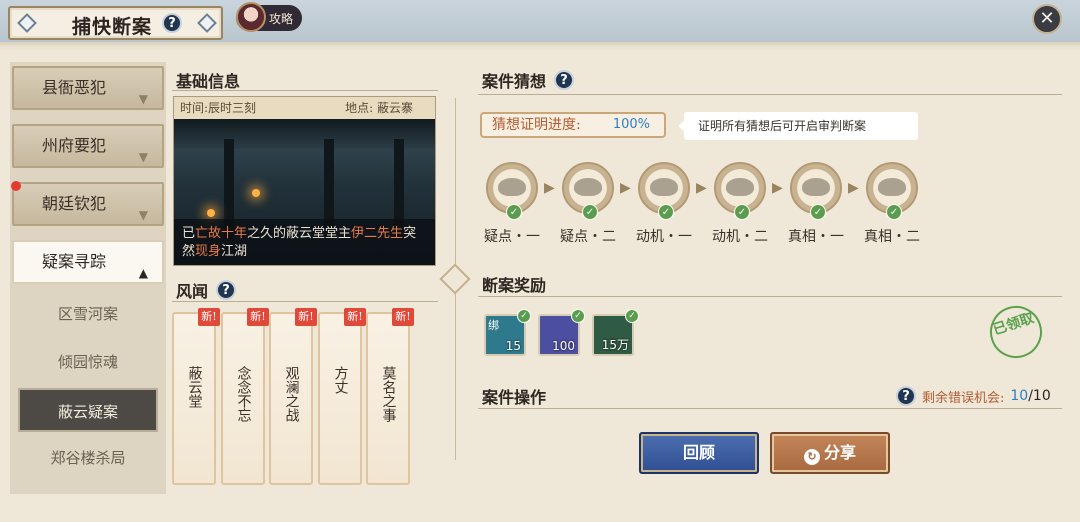  Describe the element at coordinates (563, 346) in the screenshot. I see `reward-count: 100` at that location.